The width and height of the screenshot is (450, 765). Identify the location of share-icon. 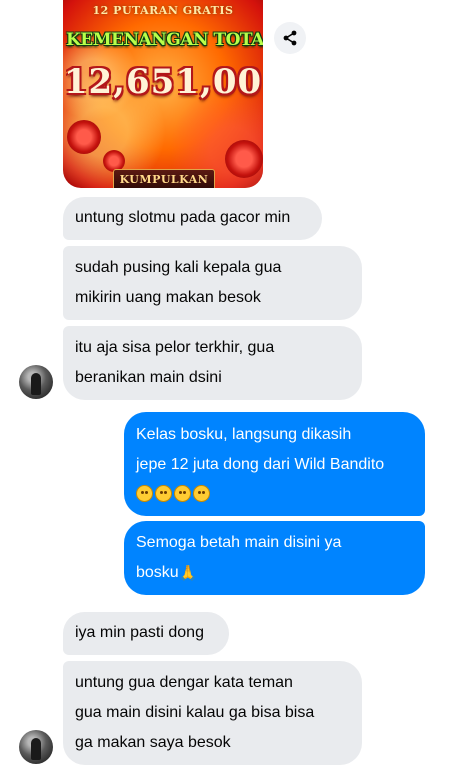
(290, 38).